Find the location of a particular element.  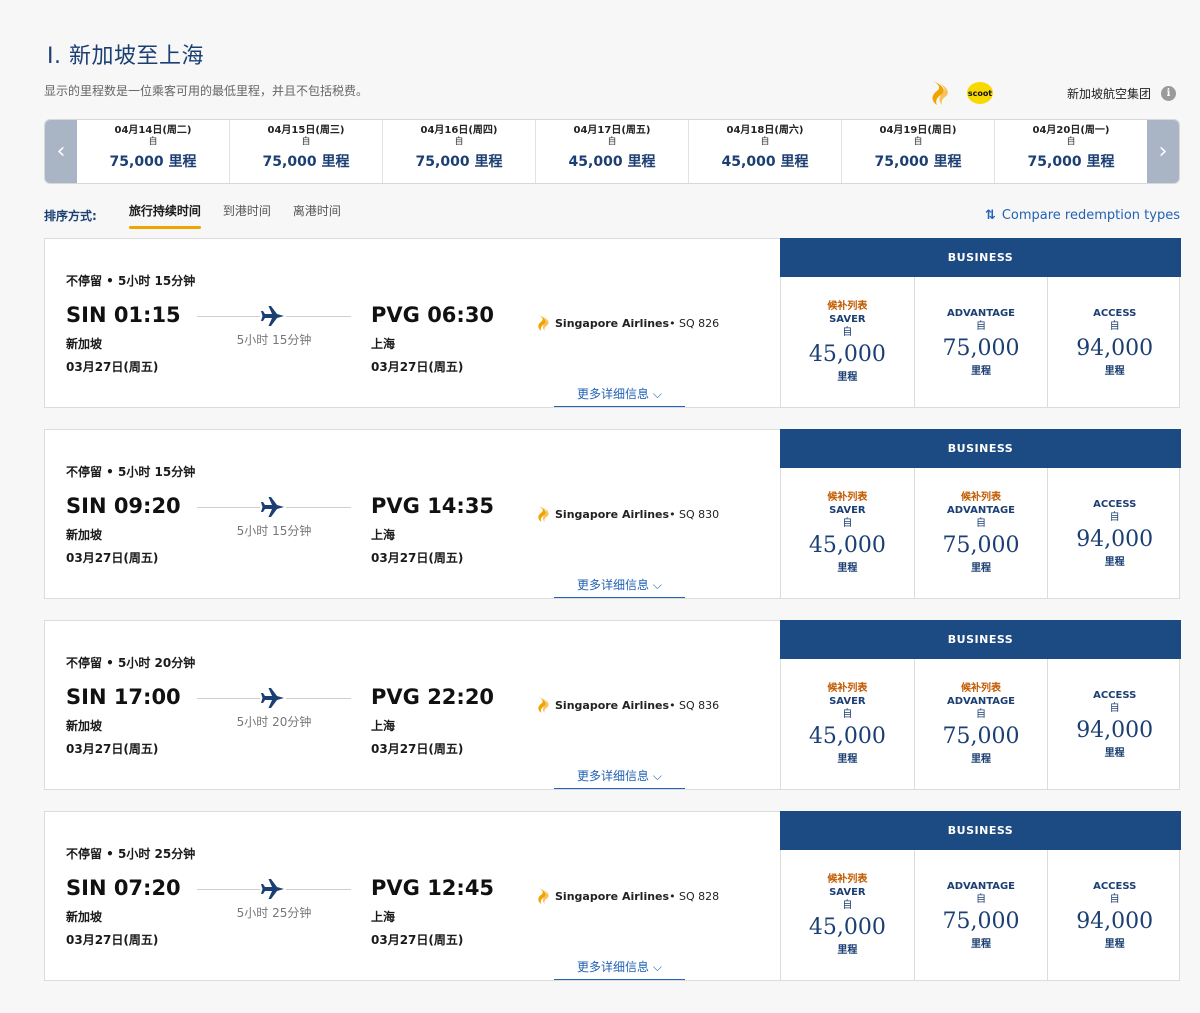

sort-option-departure: 离港时间 is located at coordinates (317, 215).